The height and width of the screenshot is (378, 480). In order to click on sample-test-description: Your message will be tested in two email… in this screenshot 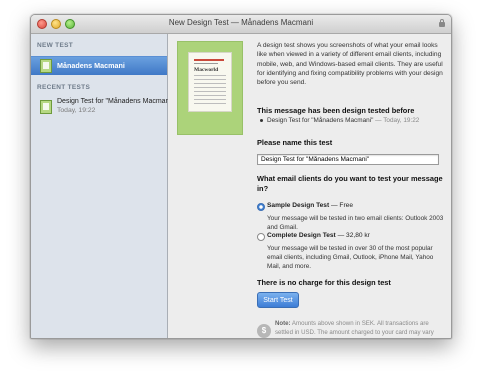, I will do `click(355, 223)`.